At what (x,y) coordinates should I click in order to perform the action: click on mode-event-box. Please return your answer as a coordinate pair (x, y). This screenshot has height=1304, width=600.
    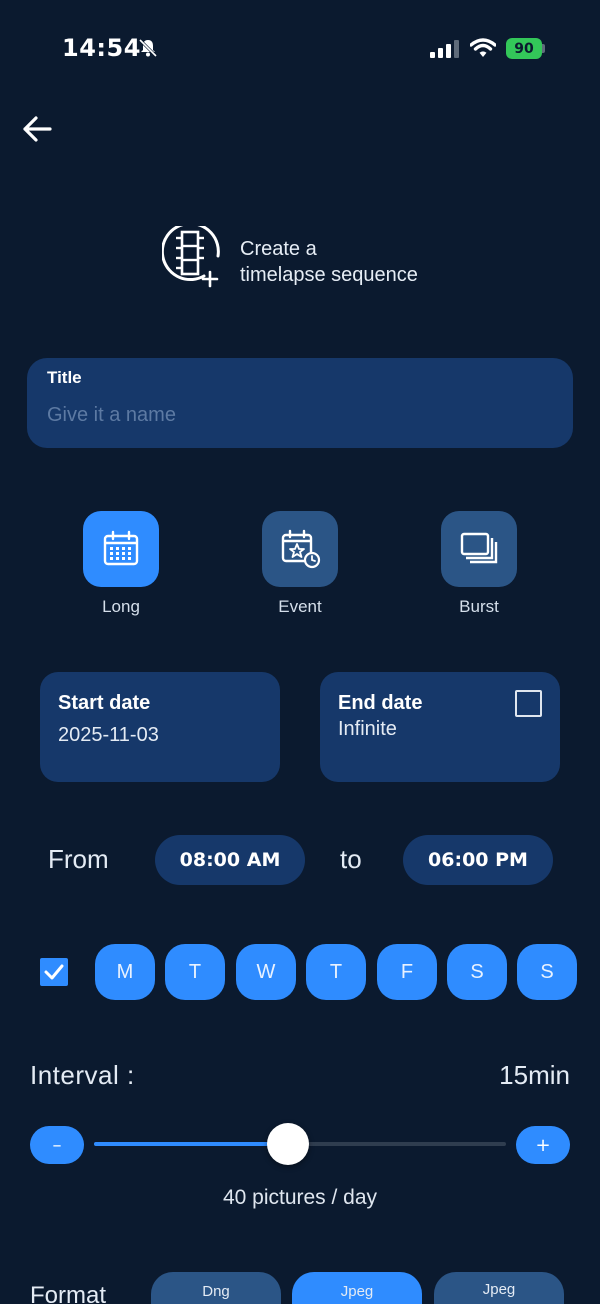
    Looking at the image, I should click on (300, 549).